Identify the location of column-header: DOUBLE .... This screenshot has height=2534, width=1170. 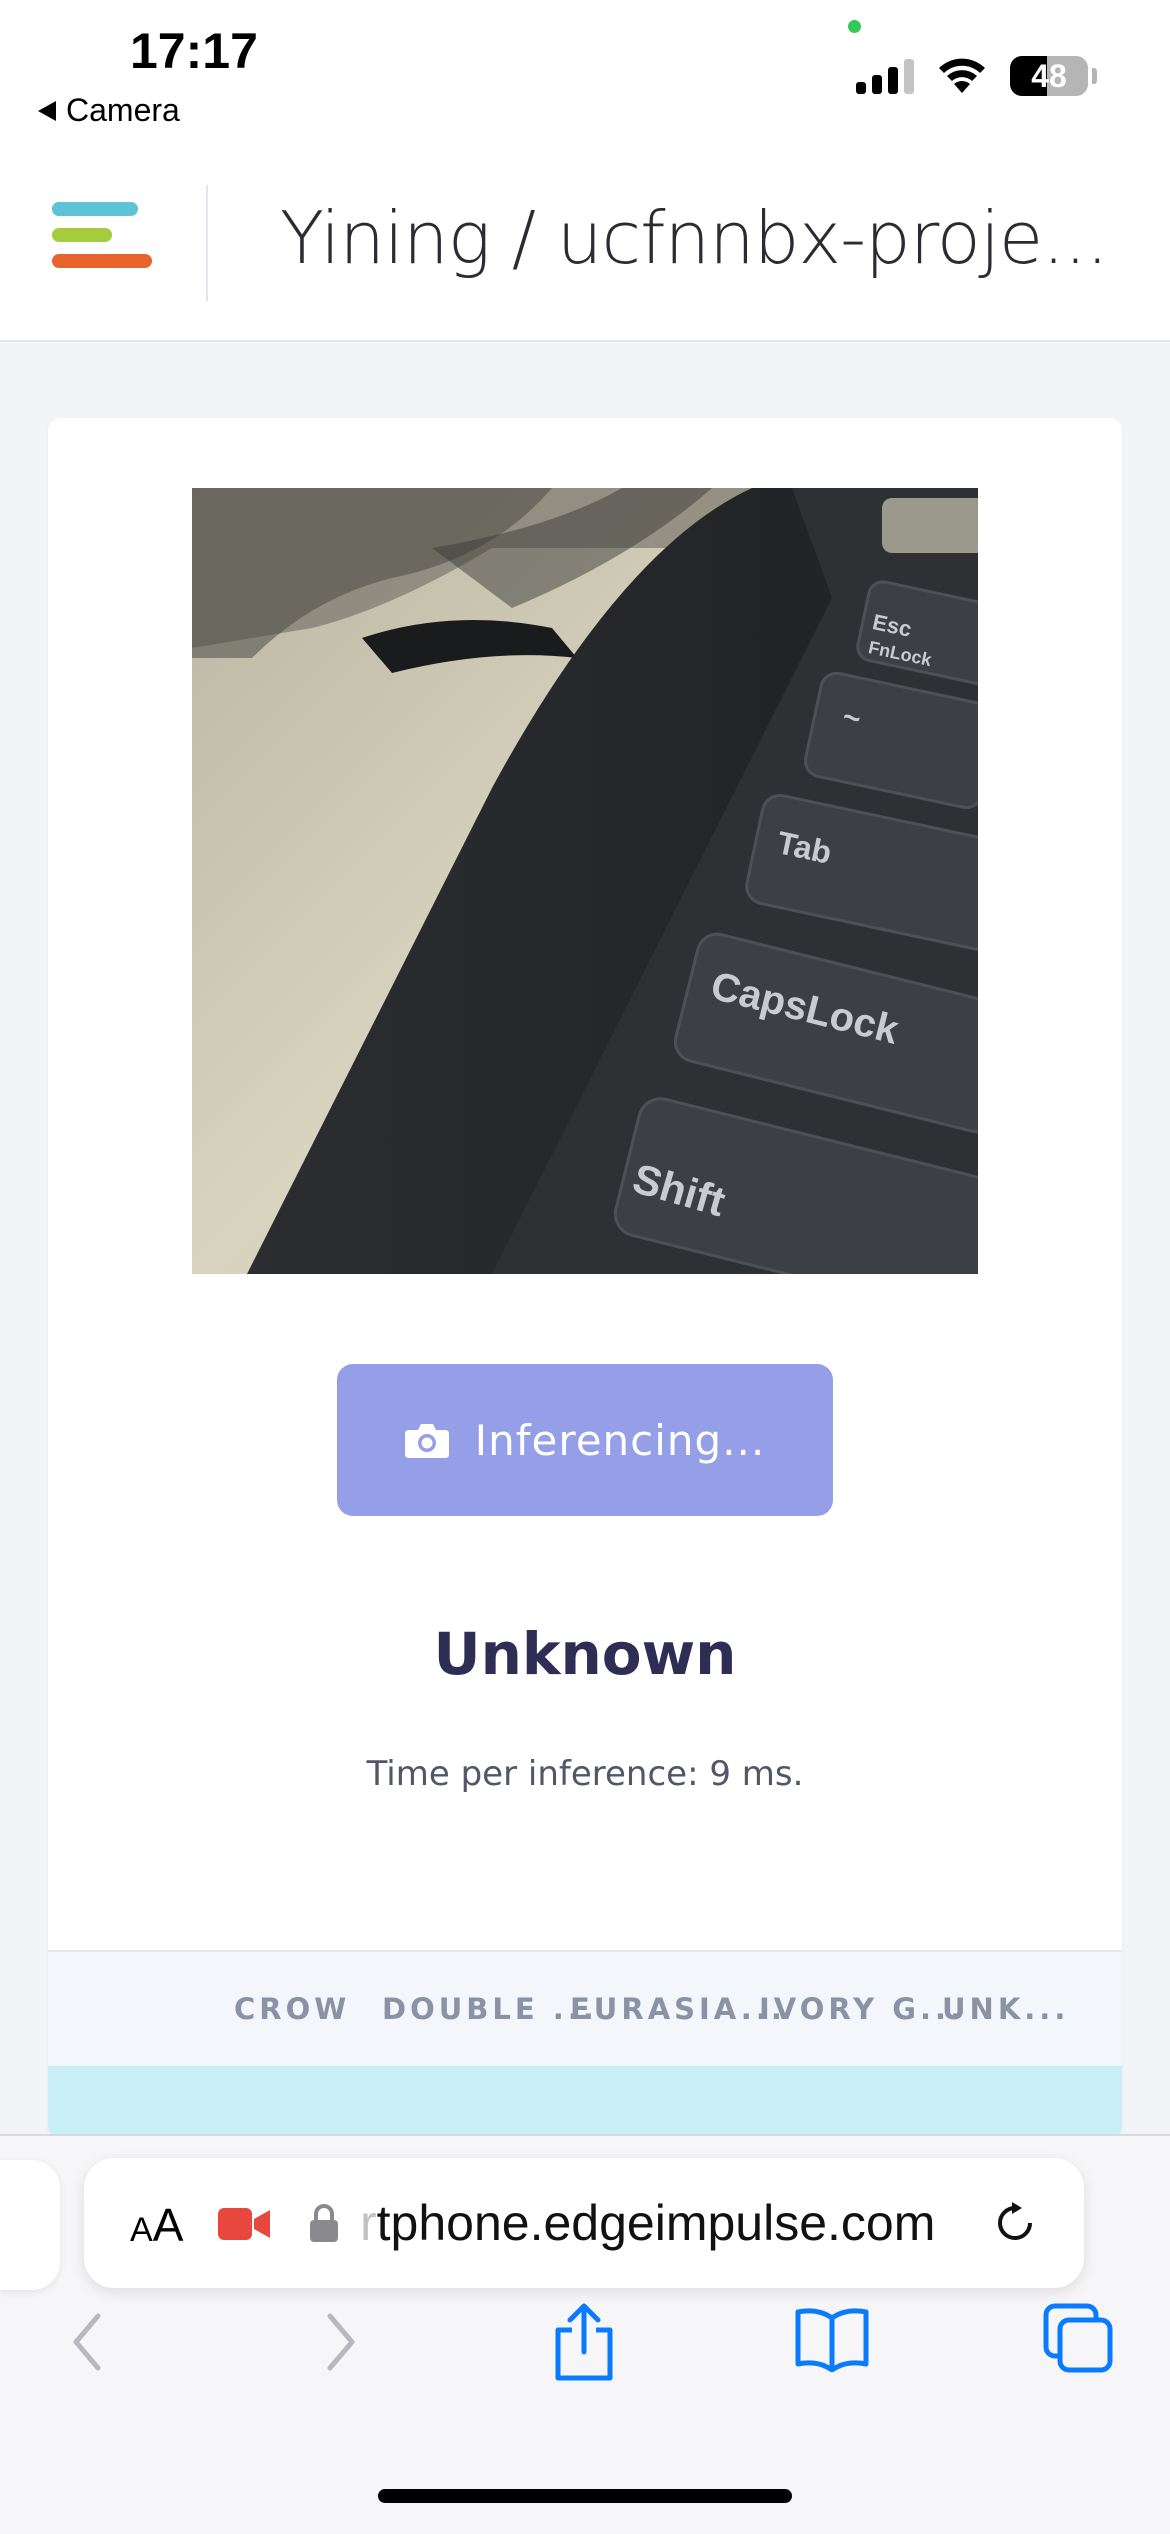
(490, 2009).